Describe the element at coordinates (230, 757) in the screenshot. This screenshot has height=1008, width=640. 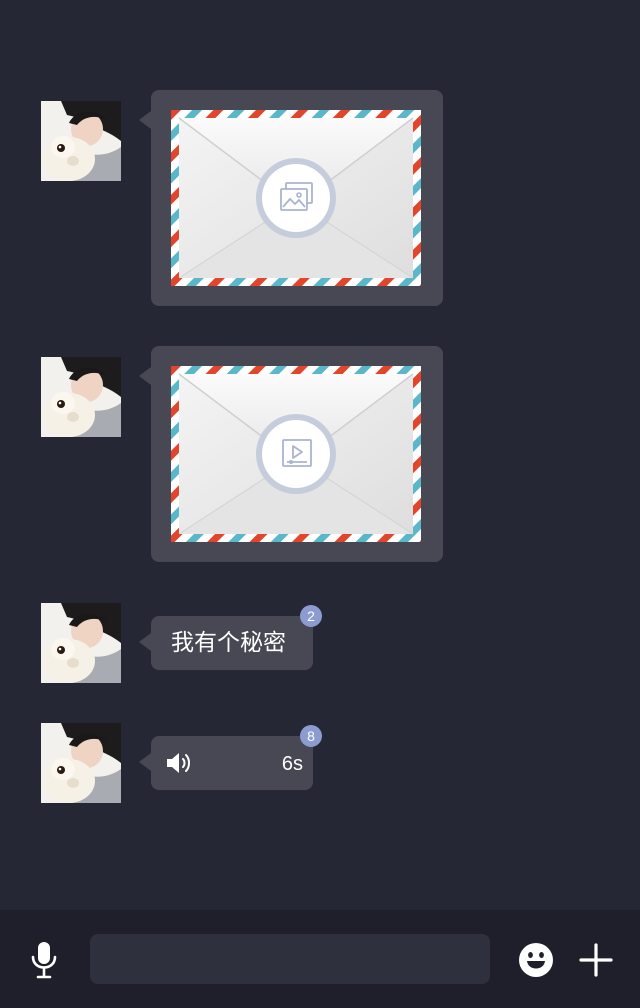
I see `voice-message-bubble: 6s 8` at that location.